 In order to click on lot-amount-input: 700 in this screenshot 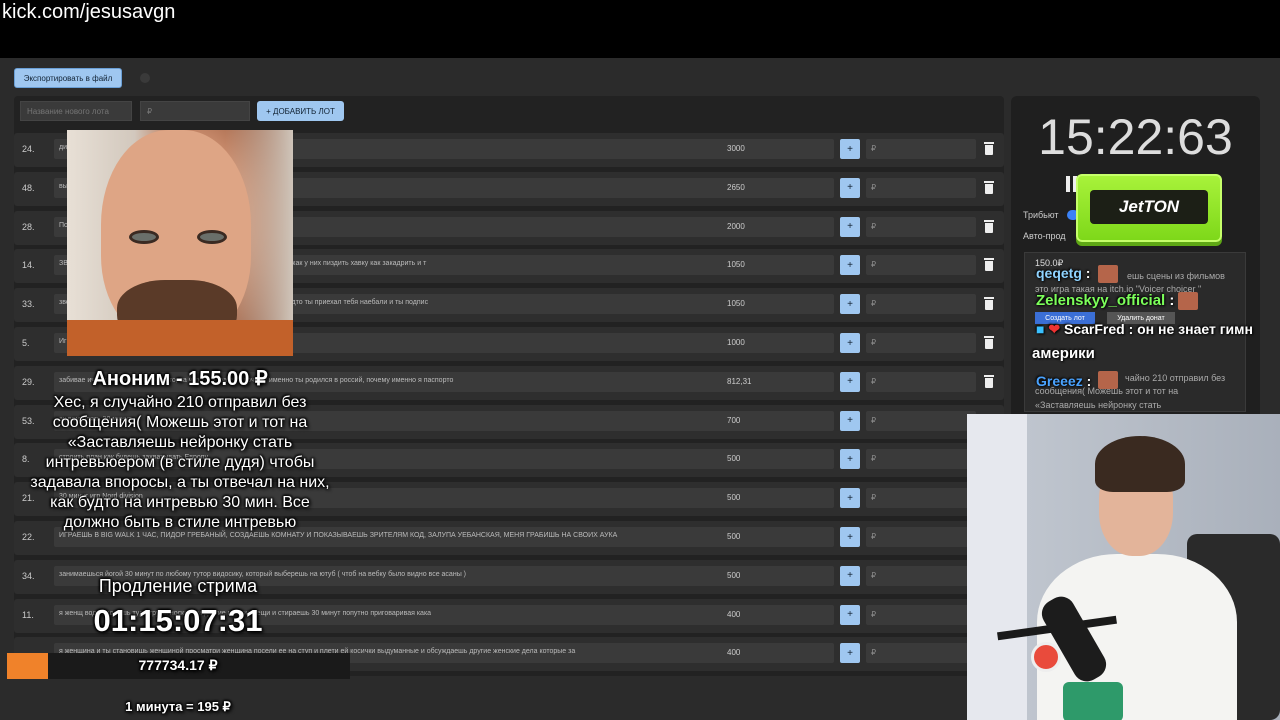, I will do `click(778, 420)`.